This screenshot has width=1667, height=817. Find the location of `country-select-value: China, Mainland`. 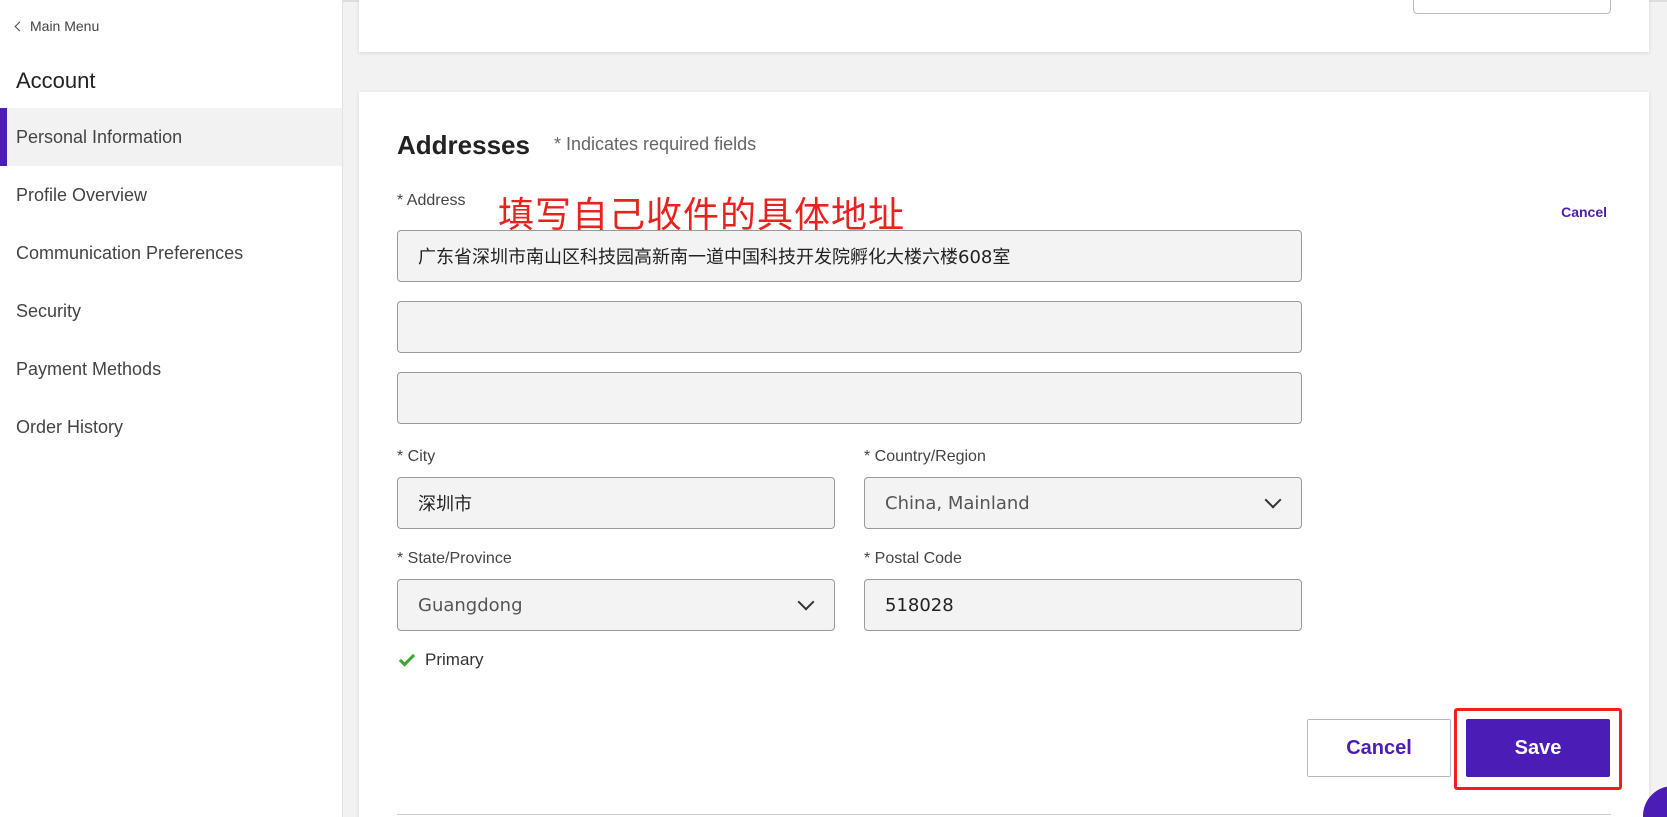

country-select-value: China, Mainland is located at coordinates (957, 503).